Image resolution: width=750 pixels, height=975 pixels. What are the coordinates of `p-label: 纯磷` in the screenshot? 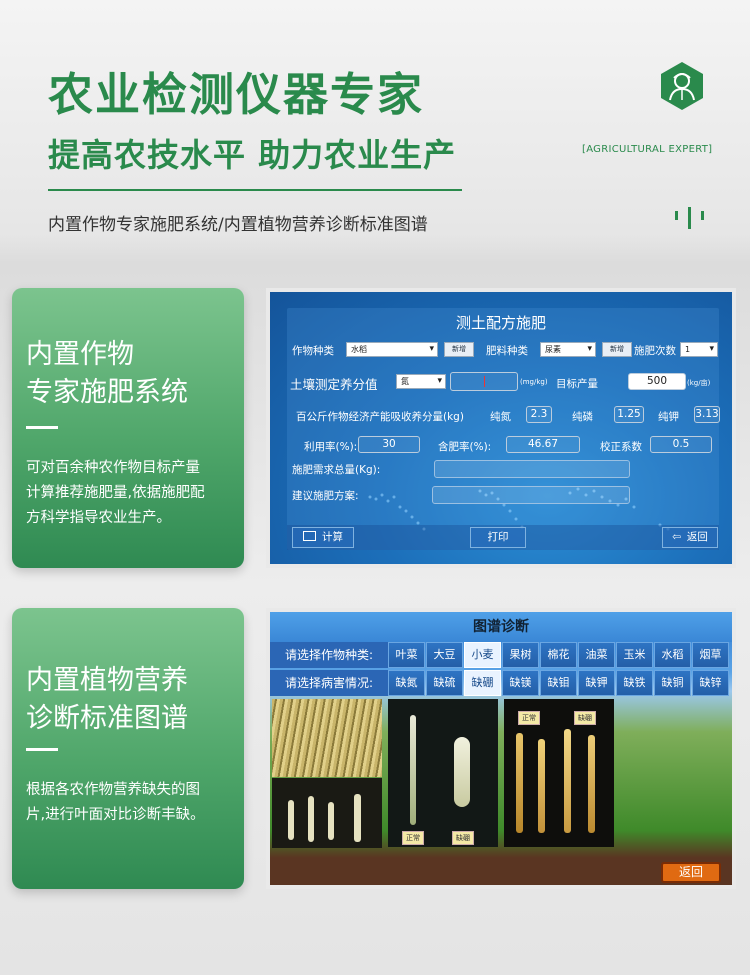 It's located at (582, 417).